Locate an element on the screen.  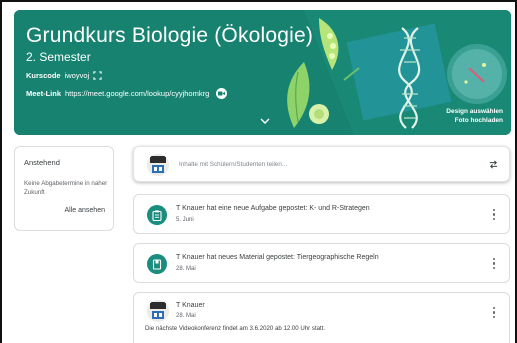
select-theme-link: Design auswählen is located at coordinates (474, 111).